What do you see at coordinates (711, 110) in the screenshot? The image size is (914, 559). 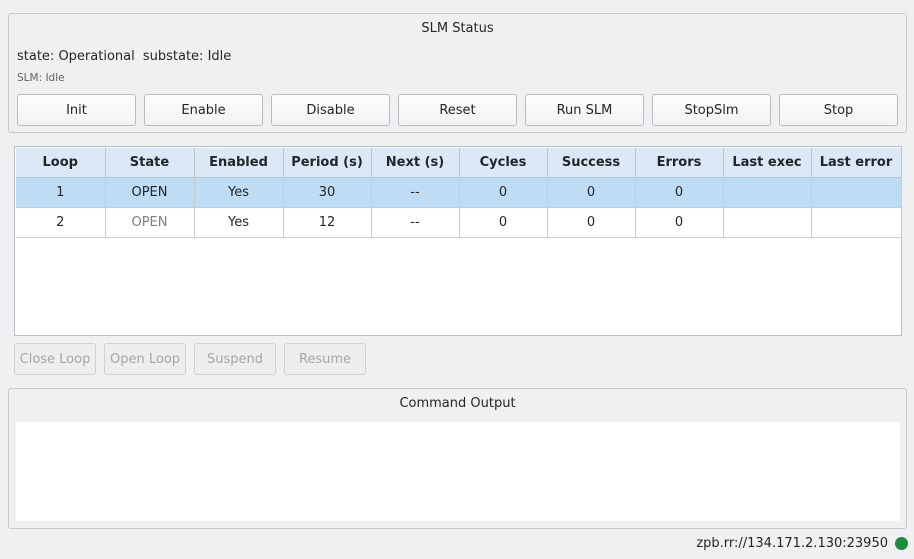 I see `stop-slm-button: StopSlm` at bounding box center [711, 110].